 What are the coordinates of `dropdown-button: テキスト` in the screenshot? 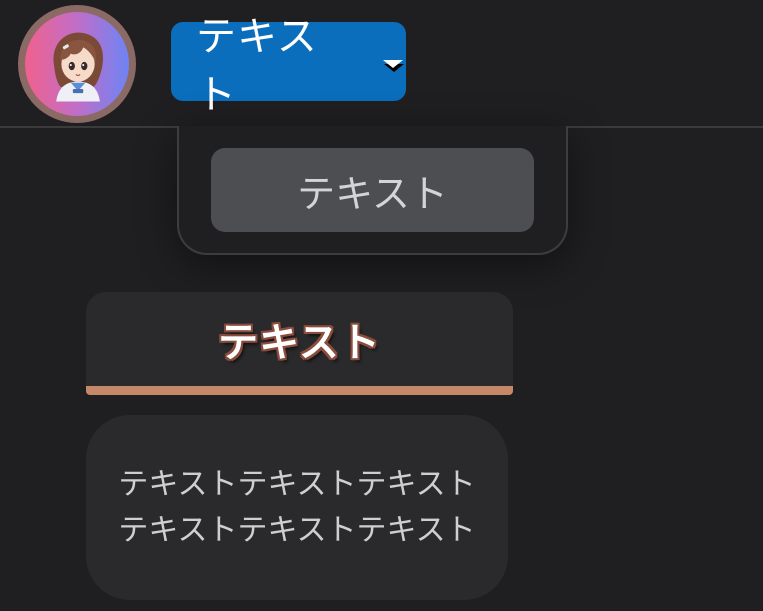 It's located at (288, 66).